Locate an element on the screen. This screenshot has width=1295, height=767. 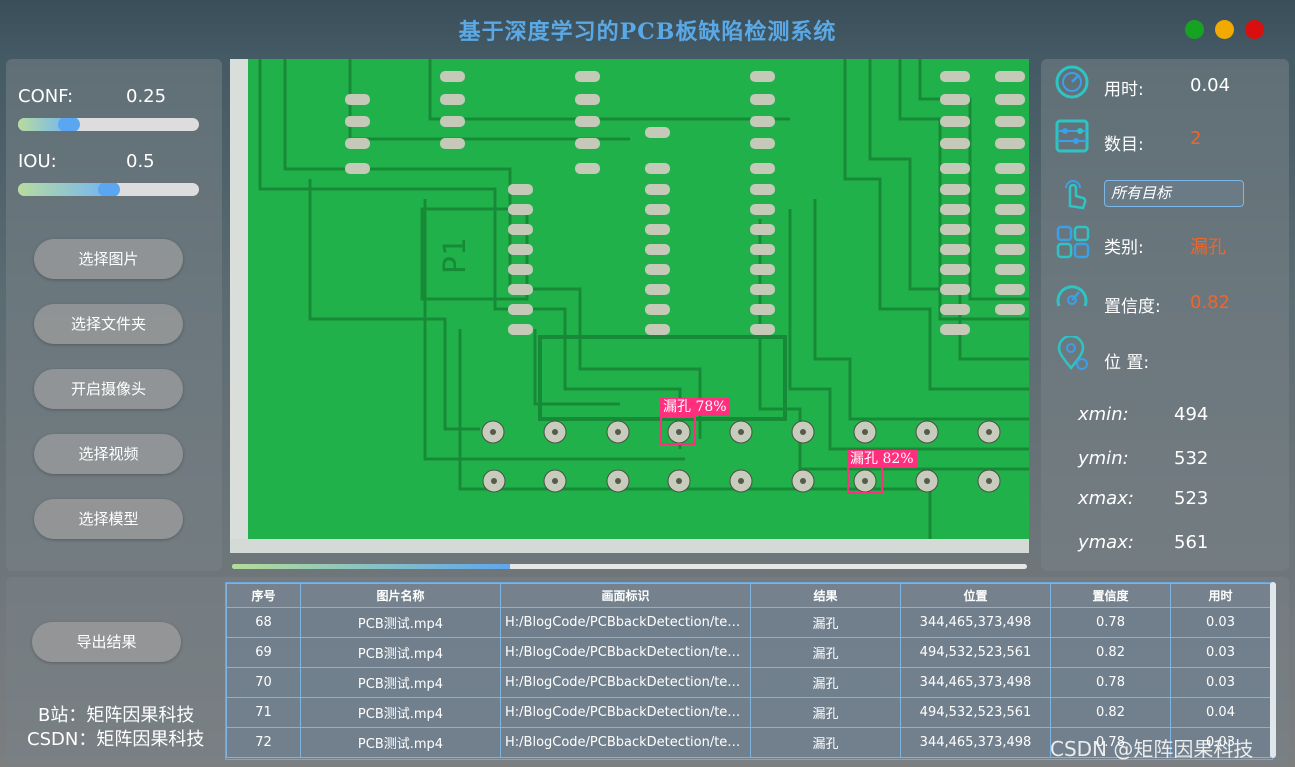
iou-slider is located at coordinates (108, 189).